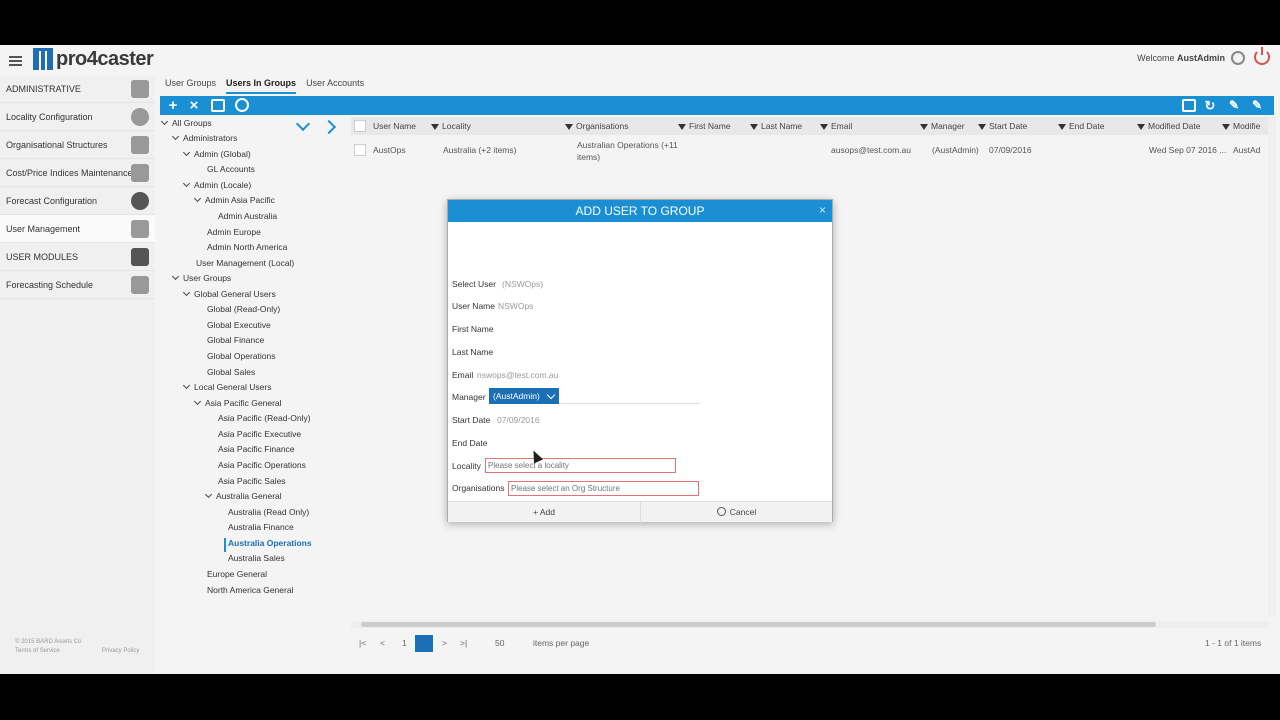 This screenshot has height=720, width=1280. Describe the element at coordinates (522, 284) in the screenshot. I see `select-user-value: (NSWOps)` at that location.